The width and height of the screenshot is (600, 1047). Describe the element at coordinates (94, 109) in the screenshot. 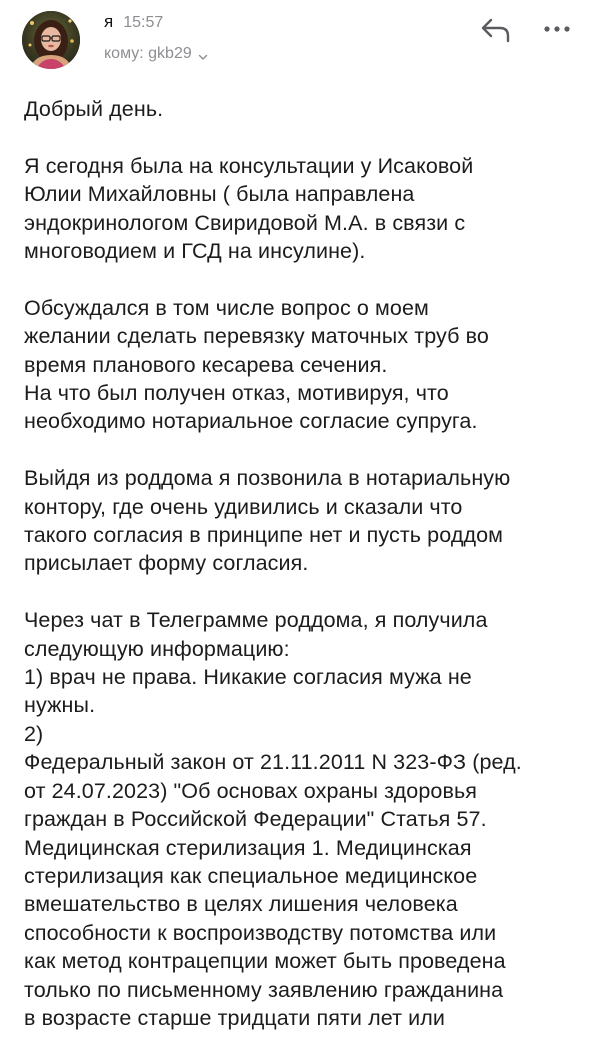

I see `message-greeting: Добрый день.` at that location.